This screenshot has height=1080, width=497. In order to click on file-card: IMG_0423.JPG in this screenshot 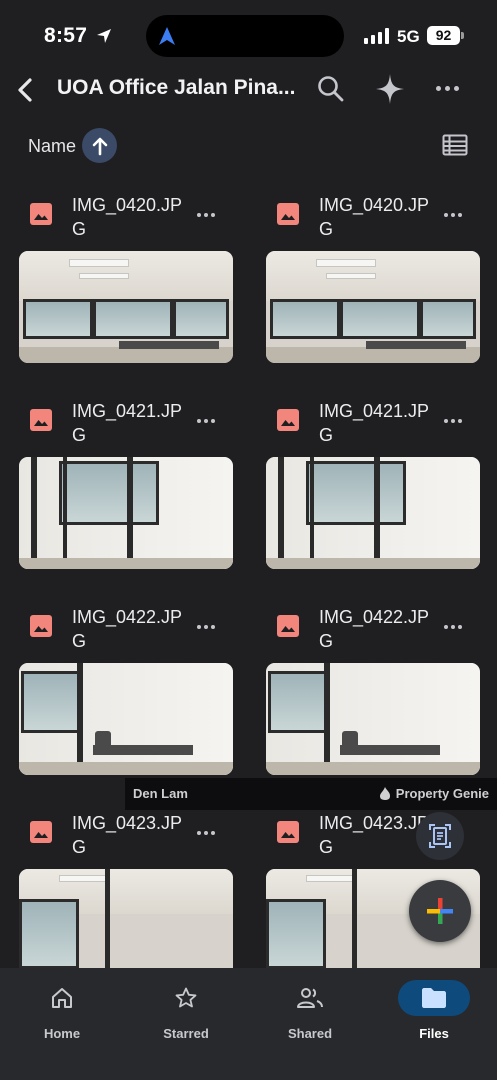, I will do `click(126, 898)`.